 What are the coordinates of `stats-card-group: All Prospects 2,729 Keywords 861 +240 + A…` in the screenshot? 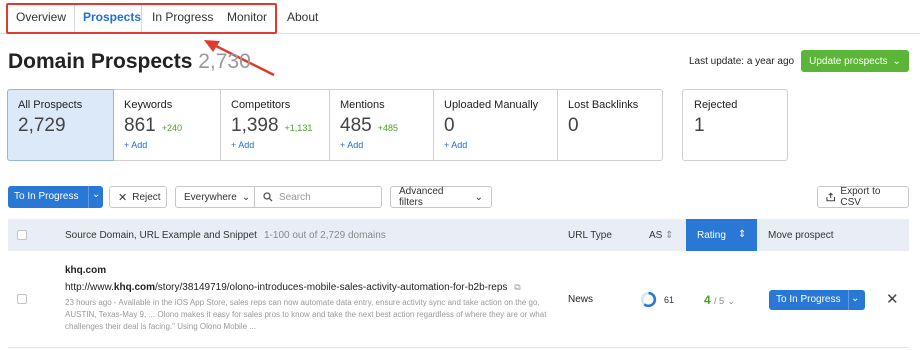 It's located at (335, 125).